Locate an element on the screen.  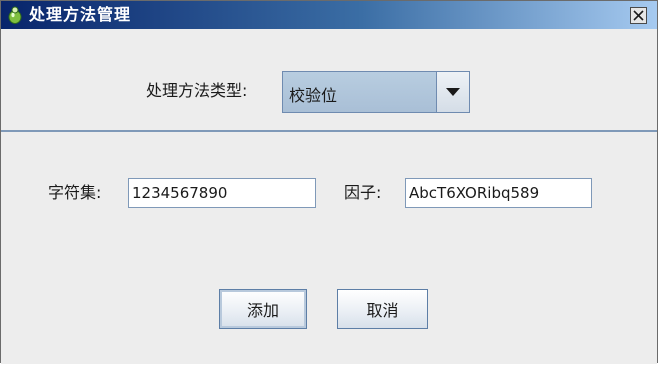
charset-label: 字符集: is located at coordinates (75, 192).